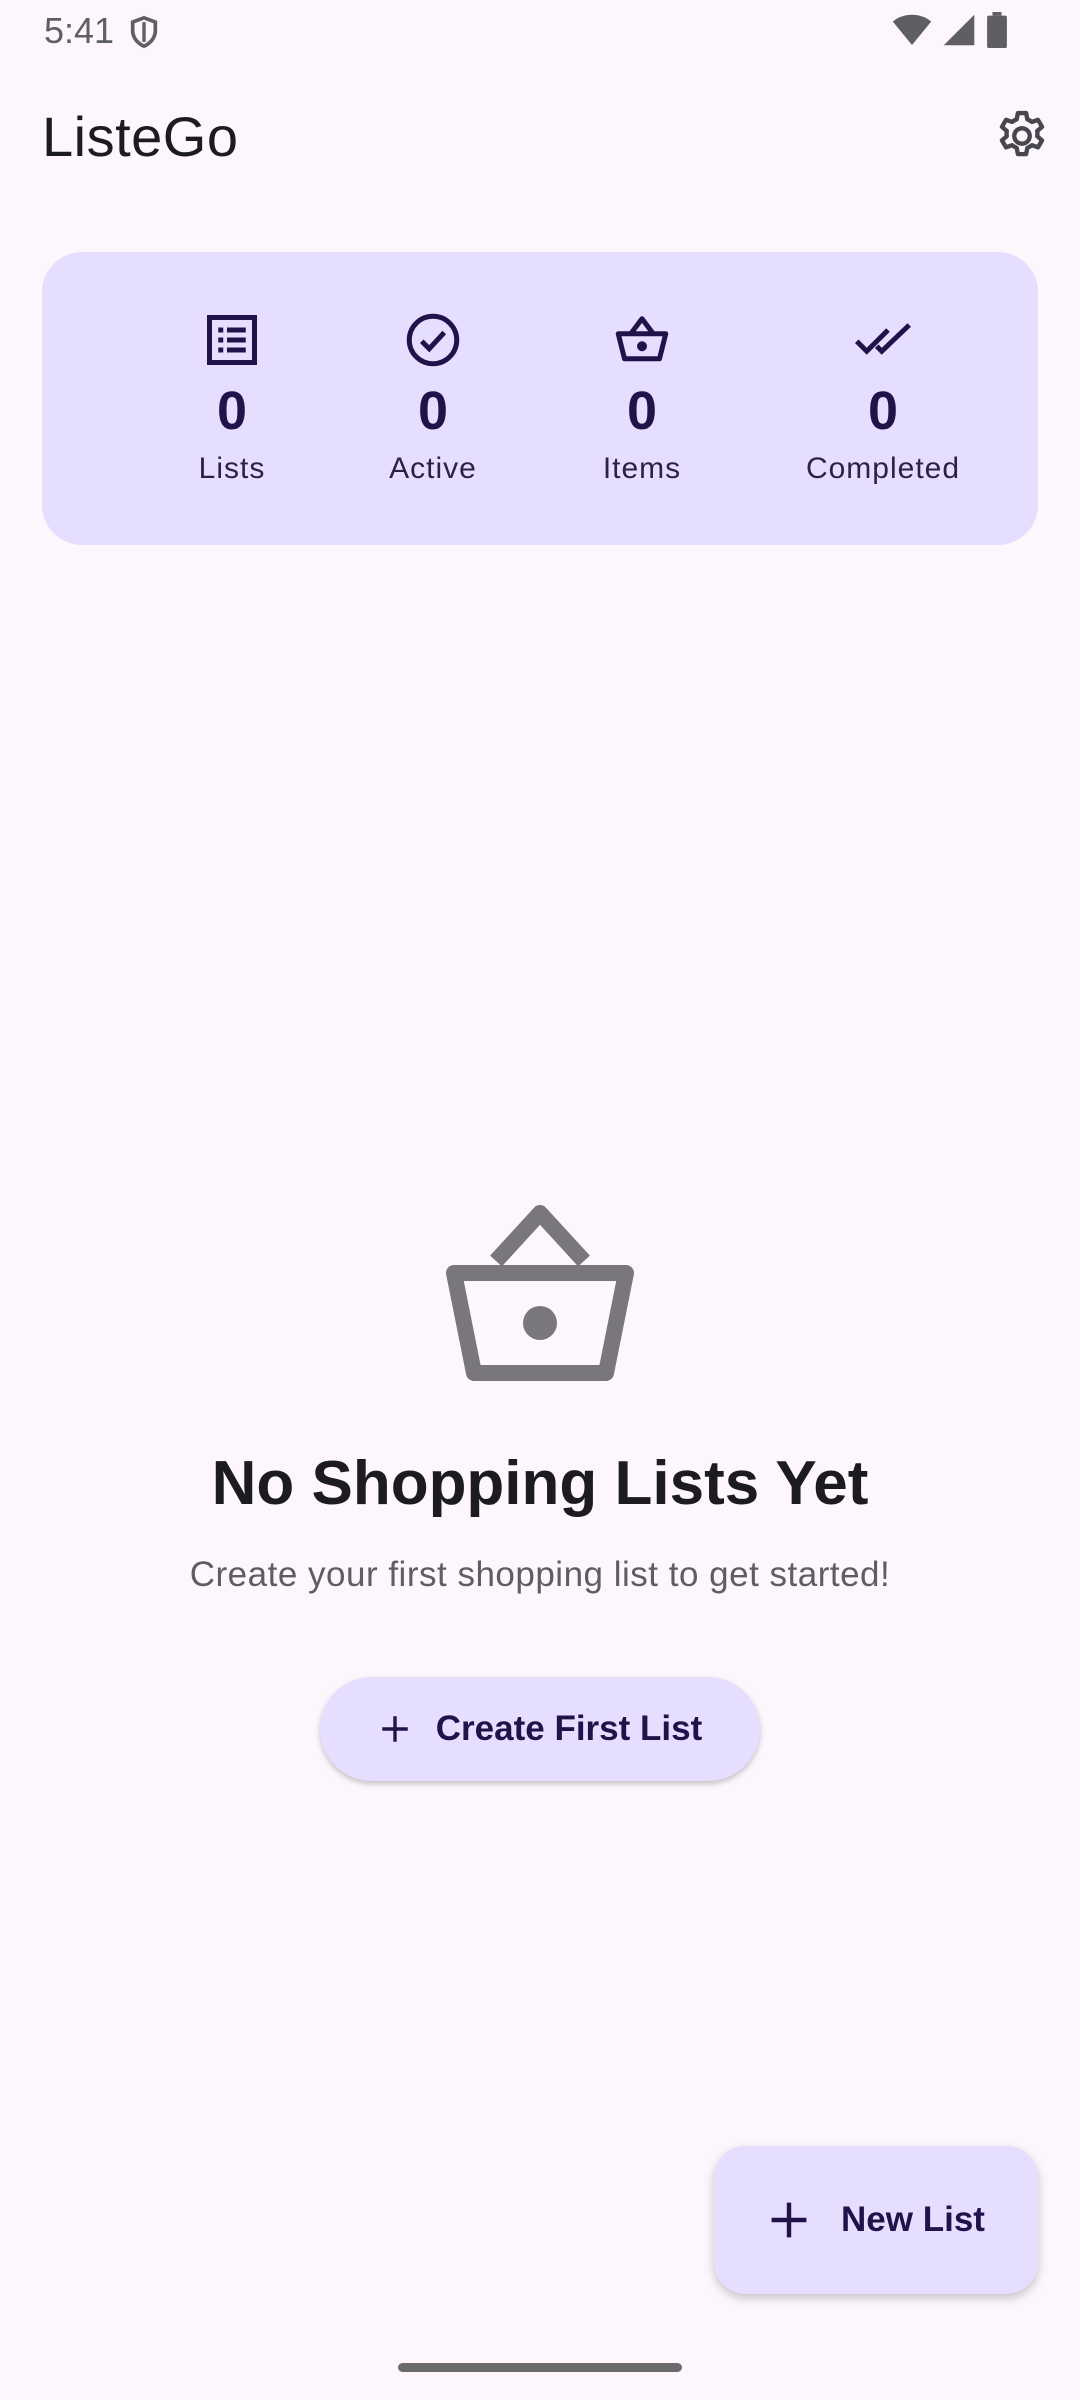 The image size is (1080, 2400). I want to click on stat-active: 0 Active, so click(433, 398).